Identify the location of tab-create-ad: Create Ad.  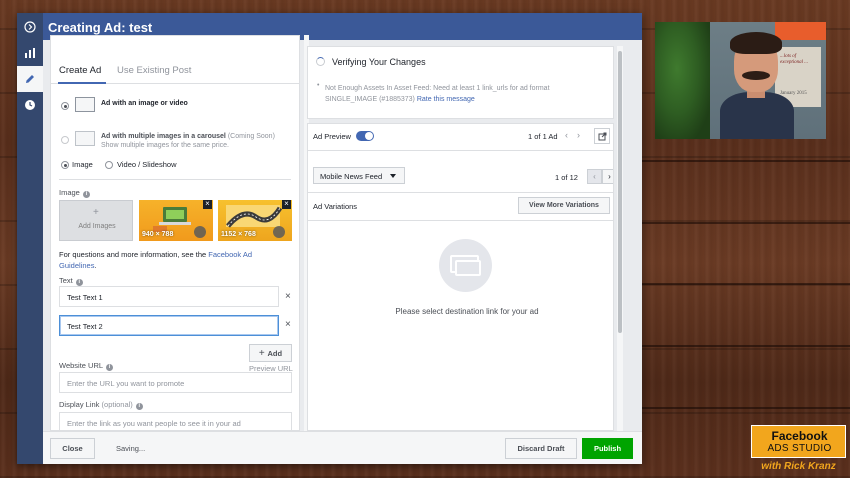
(80, 70).